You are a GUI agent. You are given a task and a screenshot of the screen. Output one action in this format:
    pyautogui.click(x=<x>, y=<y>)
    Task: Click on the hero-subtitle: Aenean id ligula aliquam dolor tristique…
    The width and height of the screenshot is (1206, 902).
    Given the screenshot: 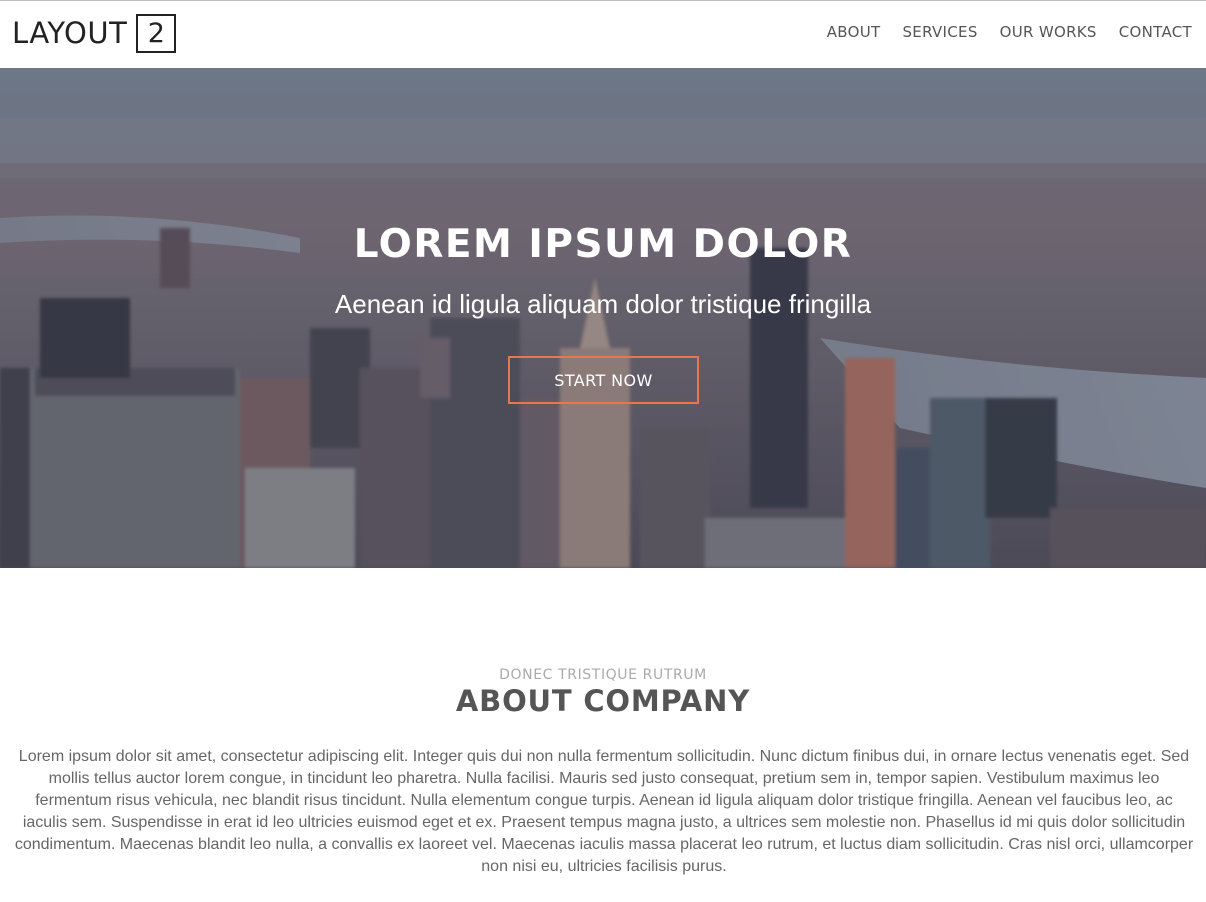 What is the action you would take?
    pyautogui.click(x=603, y=304)
    